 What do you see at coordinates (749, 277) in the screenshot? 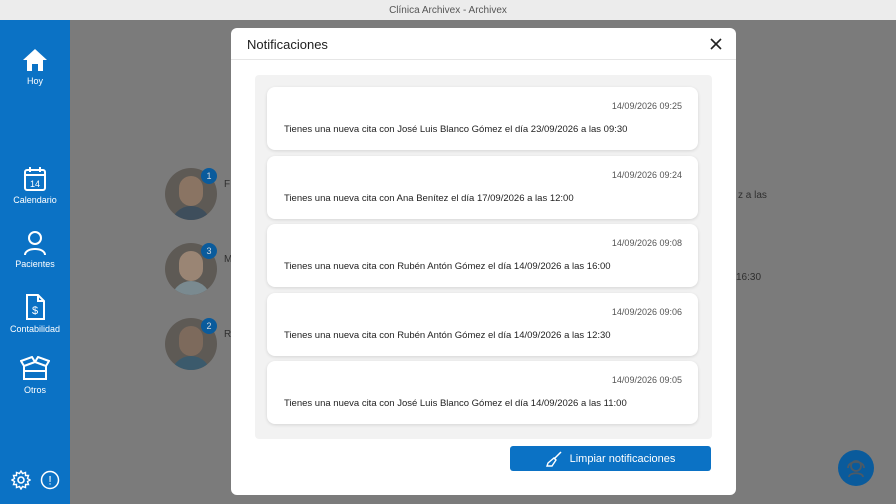
I see `background-trailing-text: 16:30` at bounding box center [749, 277].